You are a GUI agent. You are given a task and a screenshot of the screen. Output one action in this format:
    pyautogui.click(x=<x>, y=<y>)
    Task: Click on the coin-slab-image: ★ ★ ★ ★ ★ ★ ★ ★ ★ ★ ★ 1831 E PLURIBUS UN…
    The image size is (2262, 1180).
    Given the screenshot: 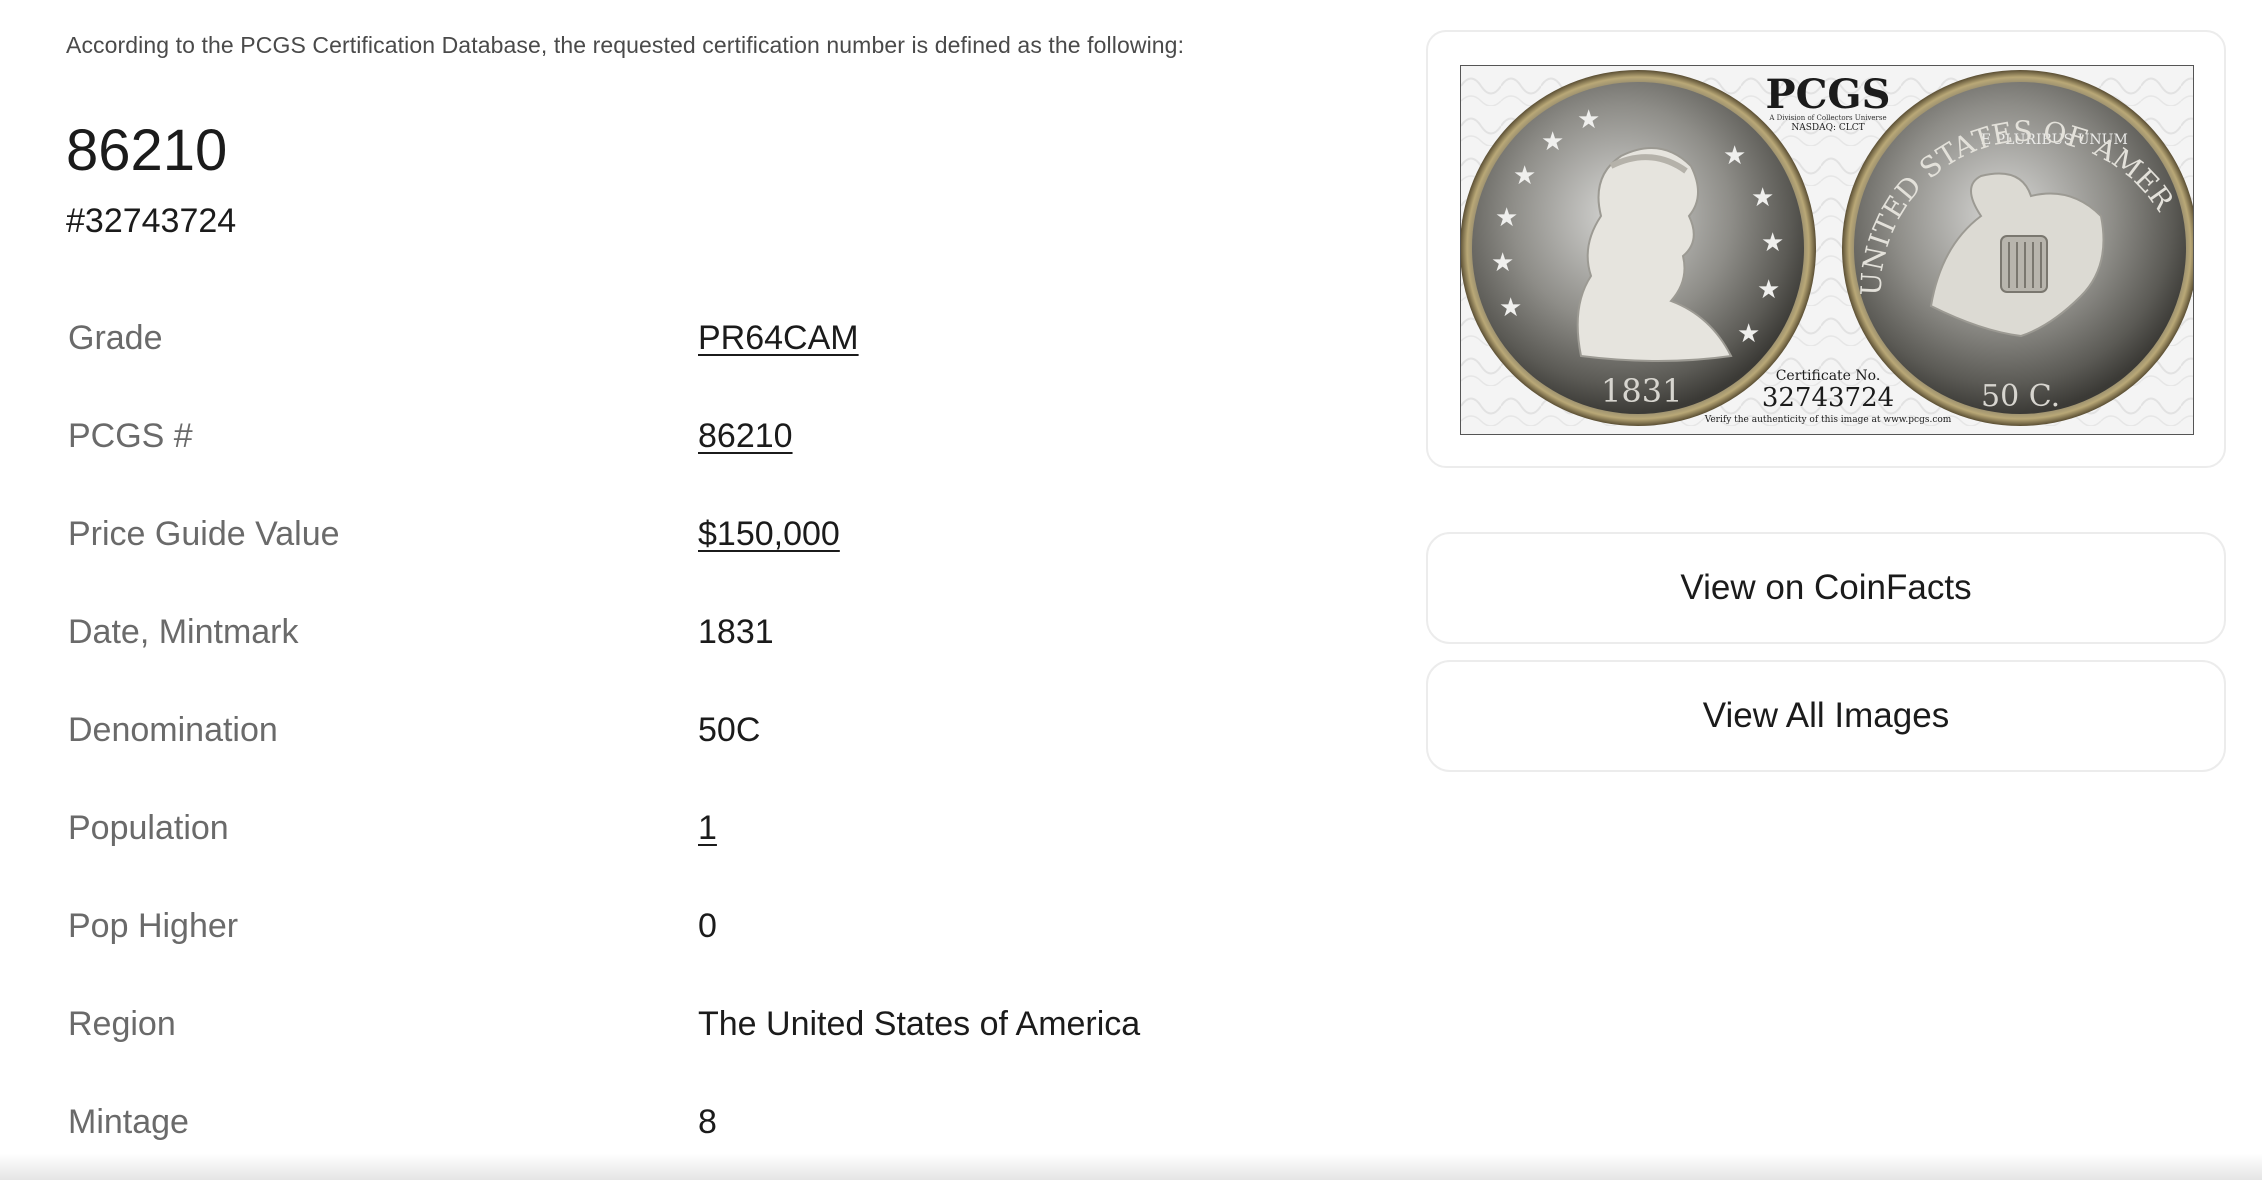 What is the action you would take?
    pyautogui.click(x=1827, y=250)
    